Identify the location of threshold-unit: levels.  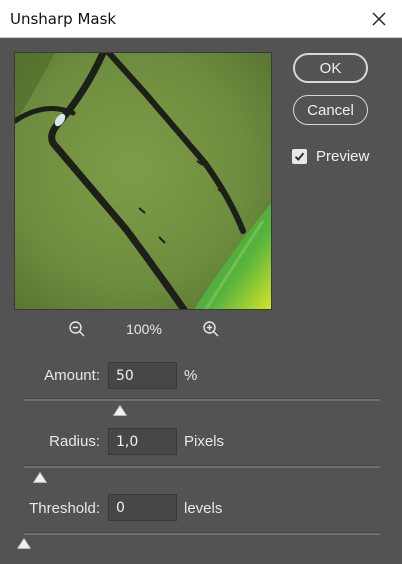
(203, 508).